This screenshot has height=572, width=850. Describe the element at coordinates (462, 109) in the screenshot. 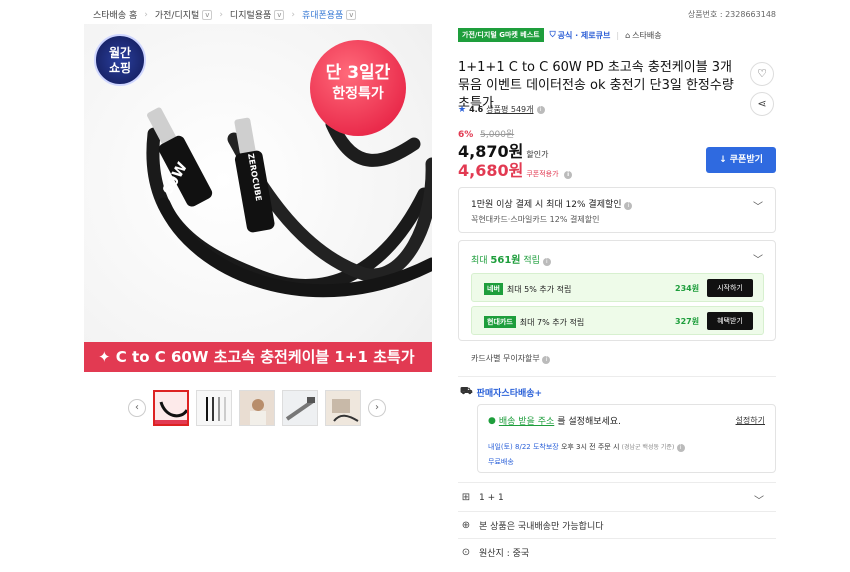

I see `star-icon: ★` at that location.